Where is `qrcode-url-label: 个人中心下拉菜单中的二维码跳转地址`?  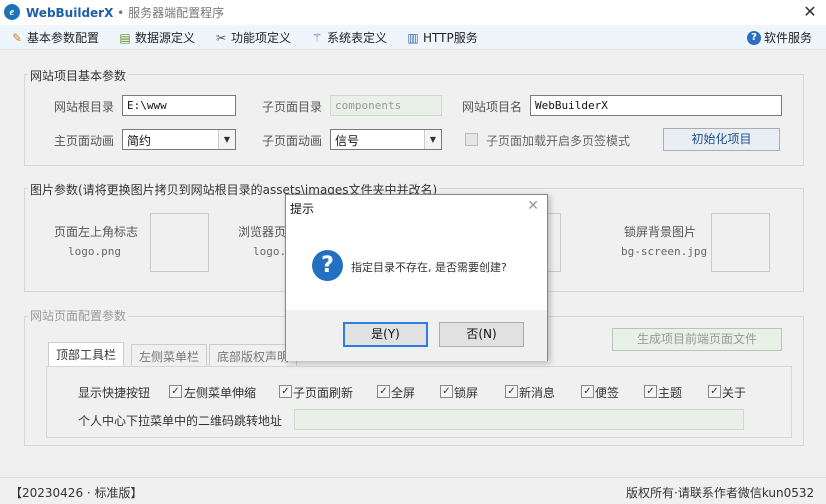 qrcode-url-label: 个人中心下拉菜单中的二维码跳转地址 is located at coordinates (180, 421).